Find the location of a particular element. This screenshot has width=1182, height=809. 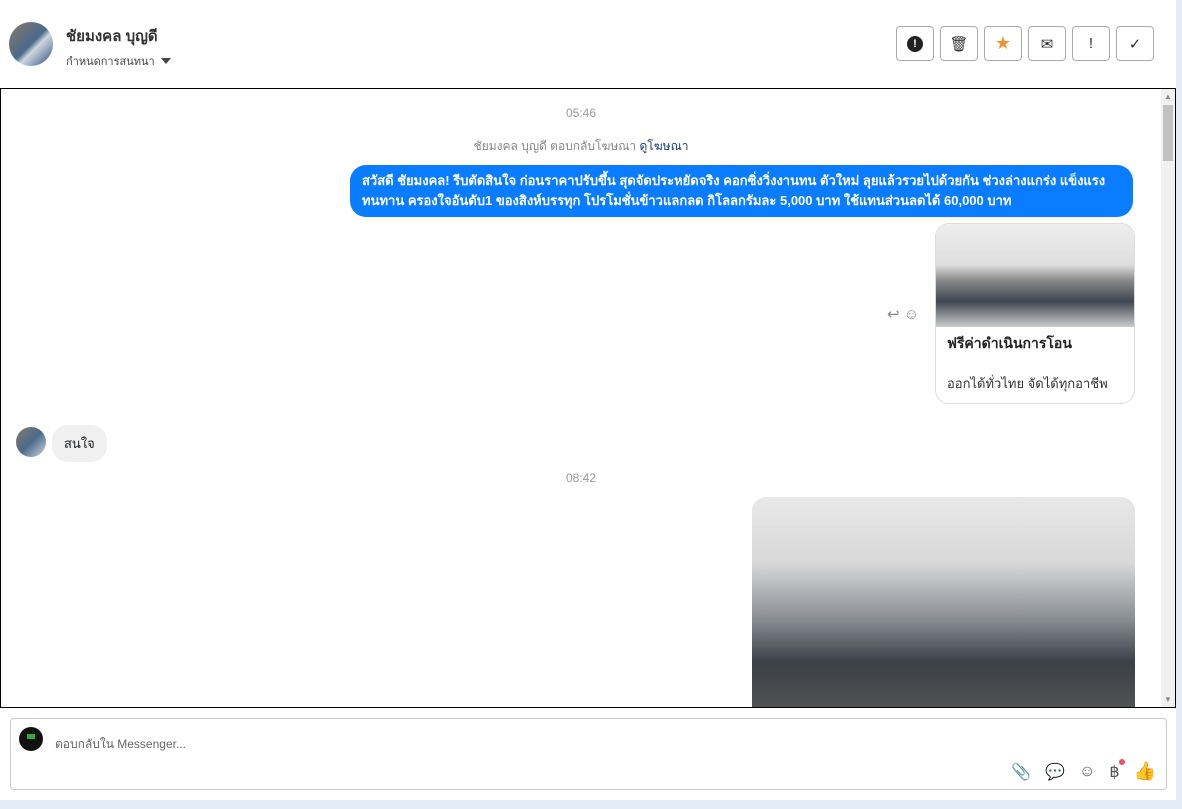

ad-reply-note: ชัยมงคล บุญดี ตอบกลับโฆษณา ดูโฆษณา is located at coordinates (581, 146).